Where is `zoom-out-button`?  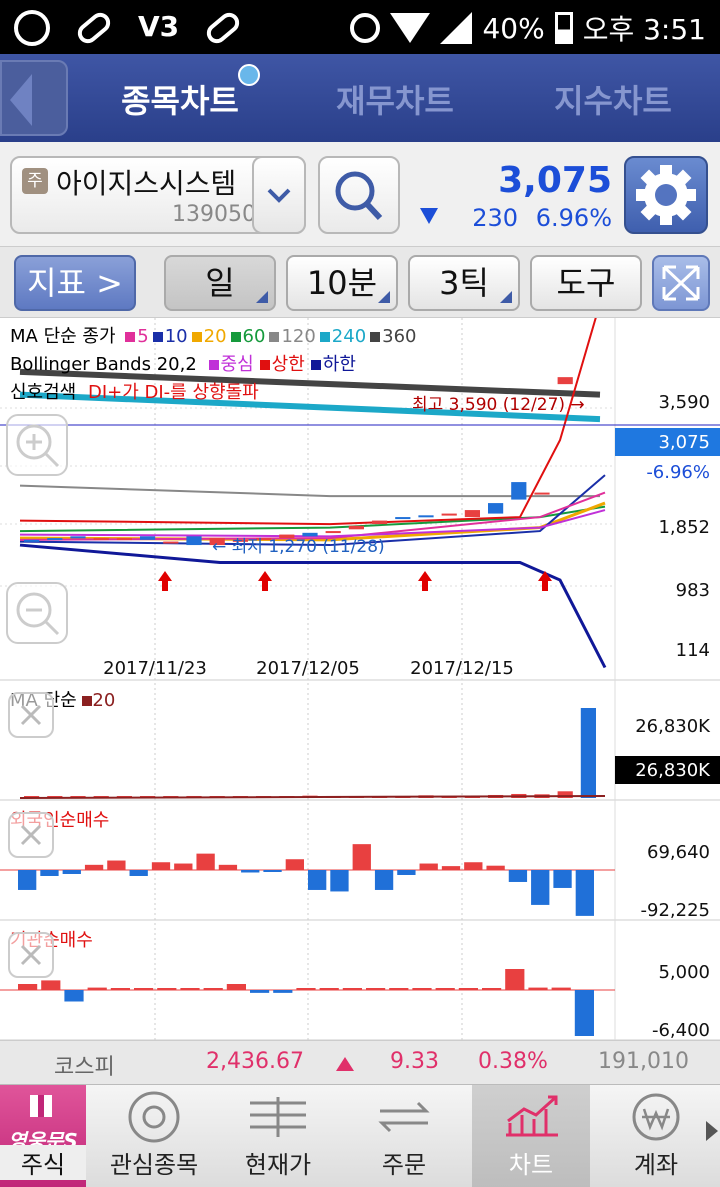 zoom-out-button is located at coordinates (37, 613).